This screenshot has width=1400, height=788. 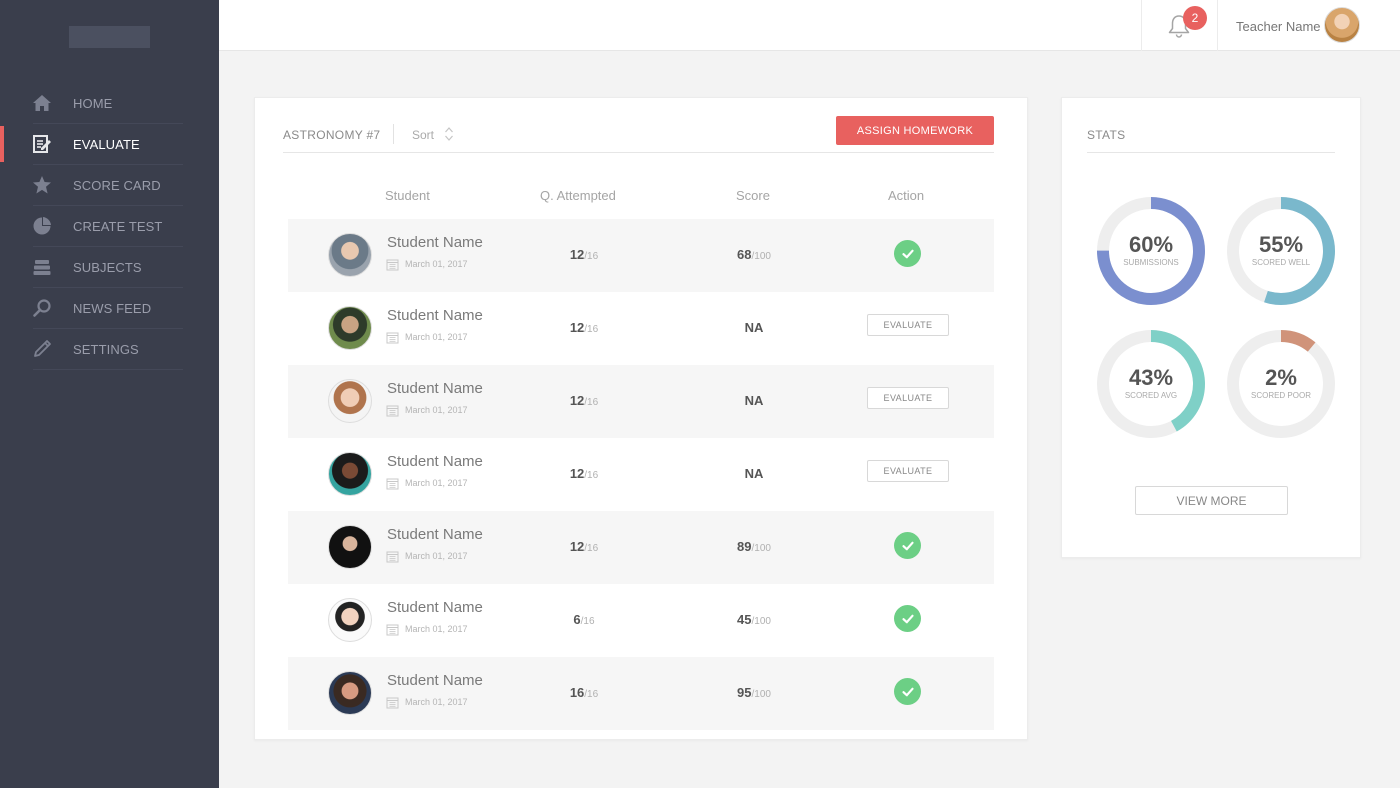 What do you see at coordinates (1151, 377) in the screenshot?
I see `donut-value: 43%` at bounding box center [1151, 377].